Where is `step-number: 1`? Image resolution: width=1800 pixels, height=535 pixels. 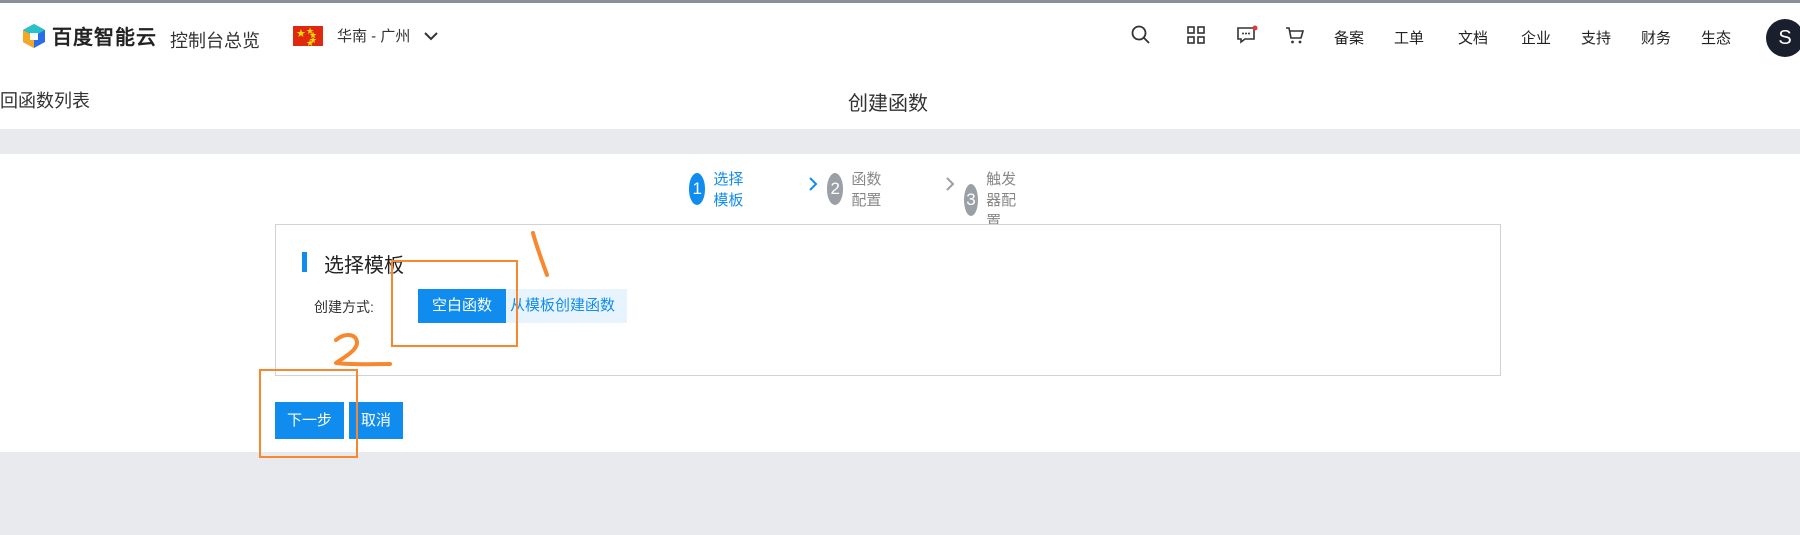 step-number: 1 is located at coordinates (697, 189).